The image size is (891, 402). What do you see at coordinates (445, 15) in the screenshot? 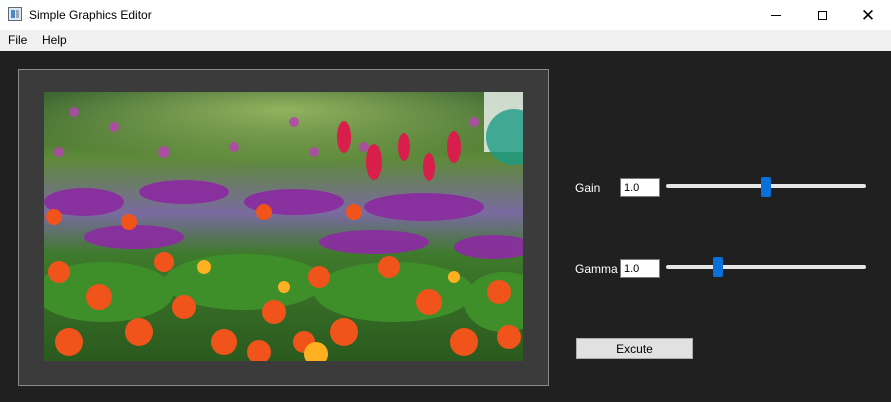
I see `title-bar: Simple Graphics Editor ✕` at bounding box center [445, 15].